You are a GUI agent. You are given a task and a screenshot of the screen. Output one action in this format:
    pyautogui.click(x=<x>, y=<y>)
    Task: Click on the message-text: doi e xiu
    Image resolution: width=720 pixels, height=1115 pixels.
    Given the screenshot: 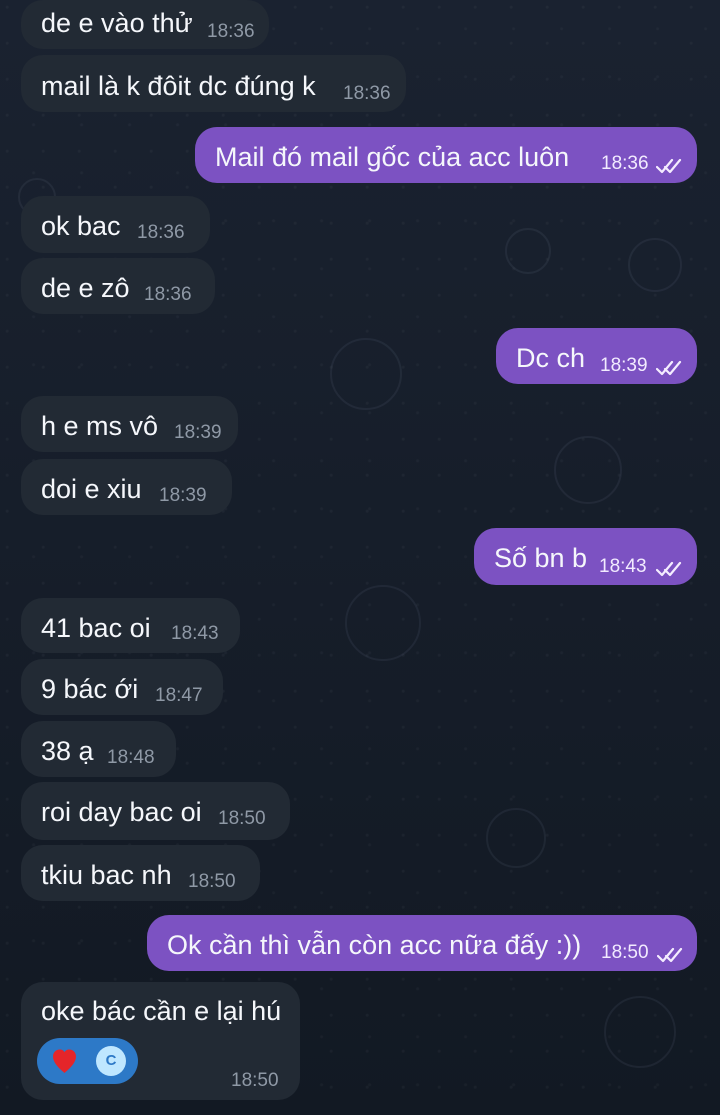 What is the action you would take?
    pyautogui.click(x=91, y=489)
    